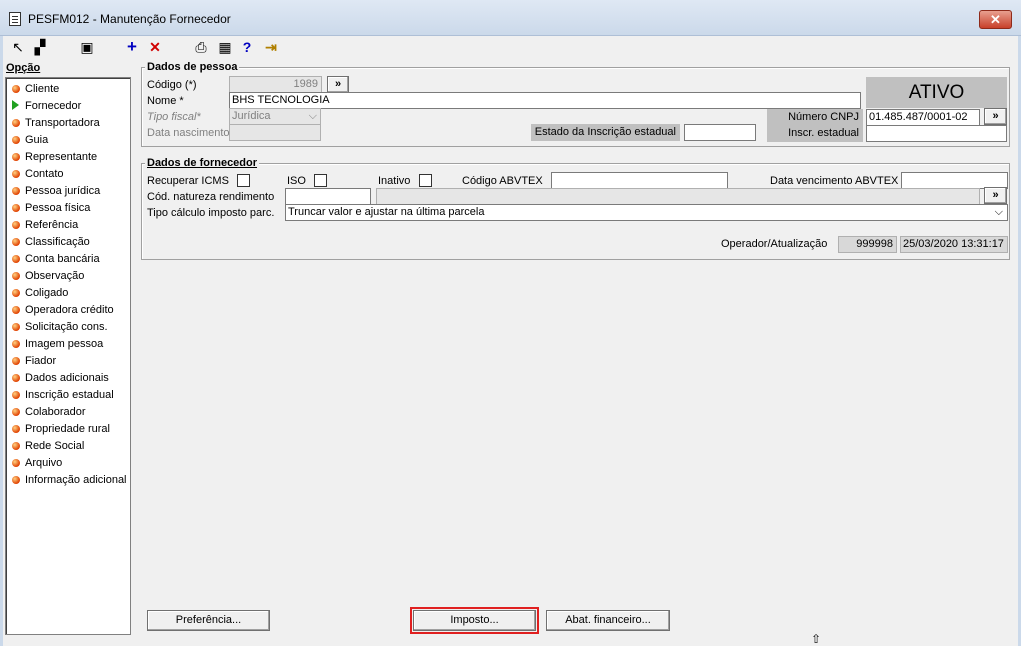 The image size is (1021, 646). I want to click on menu-item: Pessoa física, so click(51, 208).